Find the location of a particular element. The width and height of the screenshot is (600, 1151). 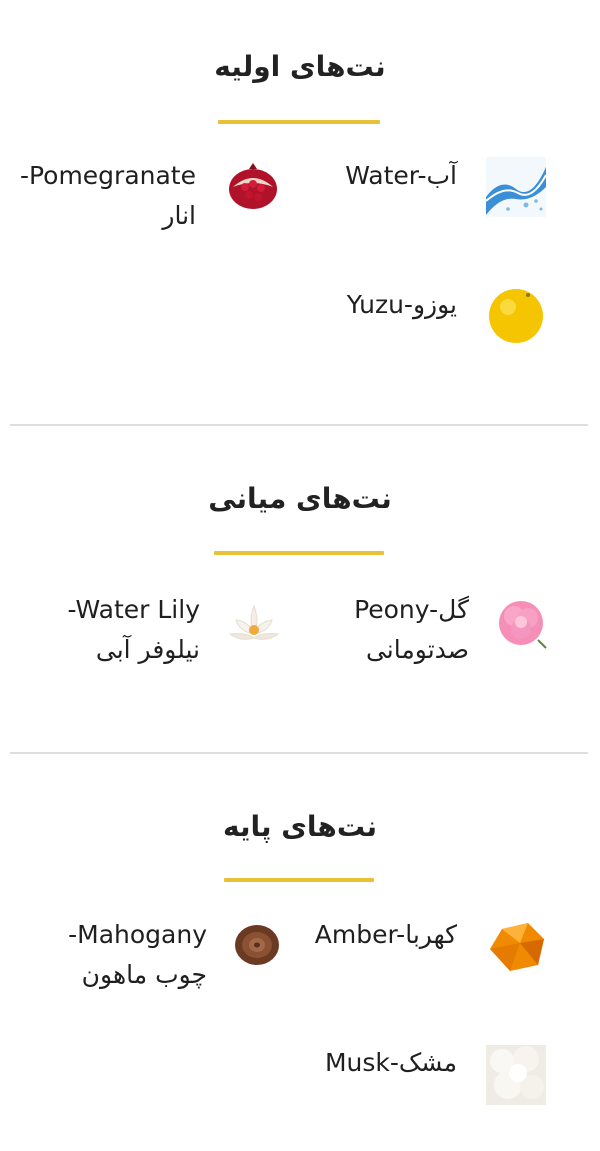

note-mahogany-line1: -Mahogany is located at coordinates (137, 934).